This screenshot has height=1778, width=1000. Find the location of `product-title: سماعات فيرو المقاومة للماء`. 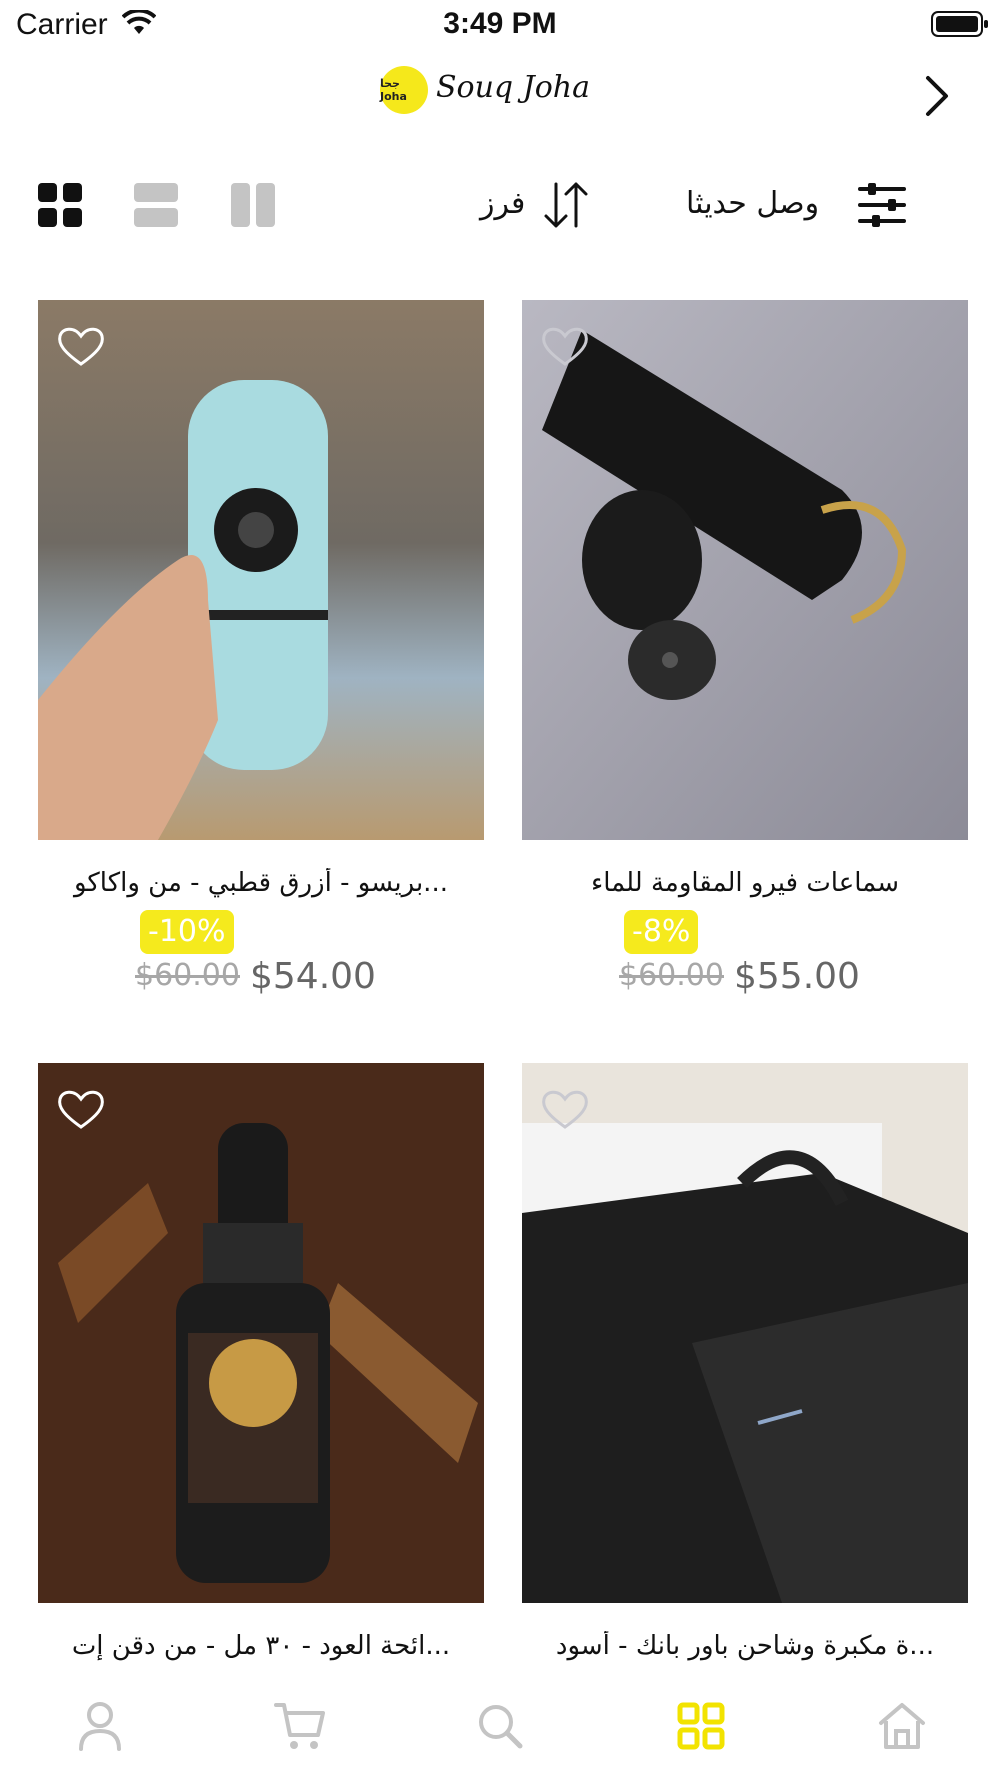

product-title: سماعات فيرو المقاومة للماء is located at coordinates (745, 883).